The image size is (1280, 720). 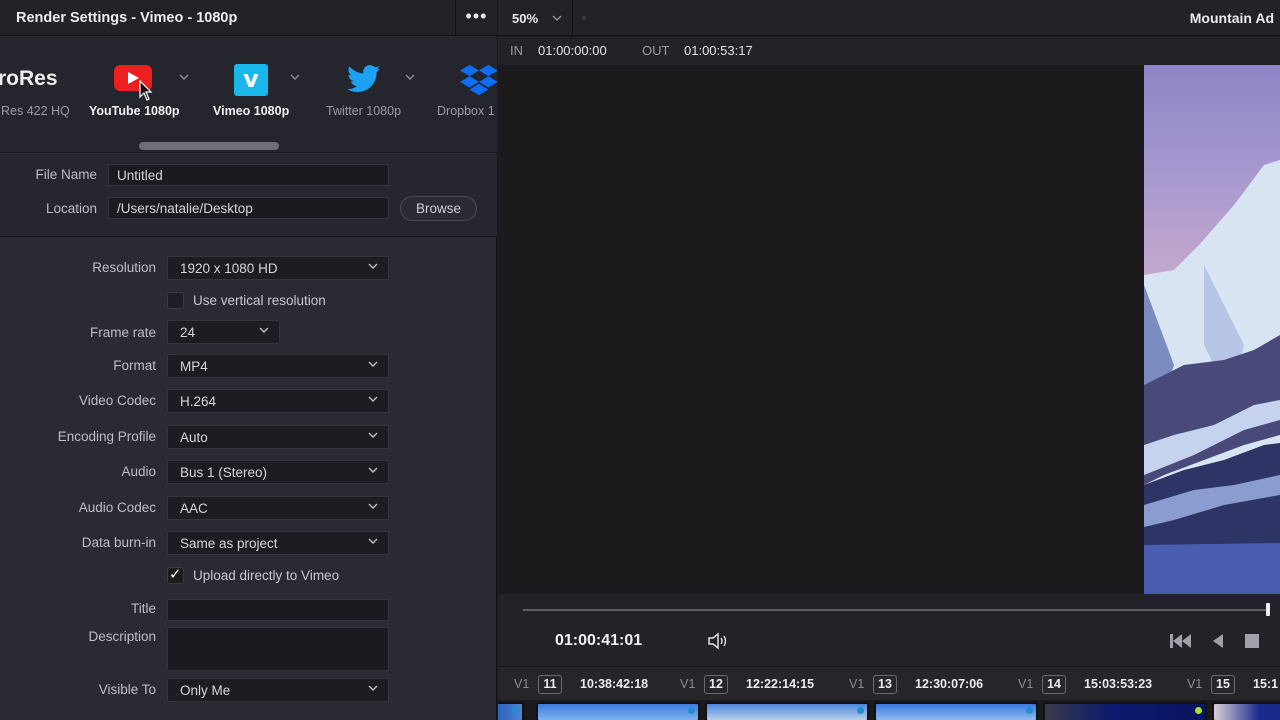 What do you see at coordinates (143, 608) in the screenshot?
I see `title-label: Title` at bounding box center [143, 608].